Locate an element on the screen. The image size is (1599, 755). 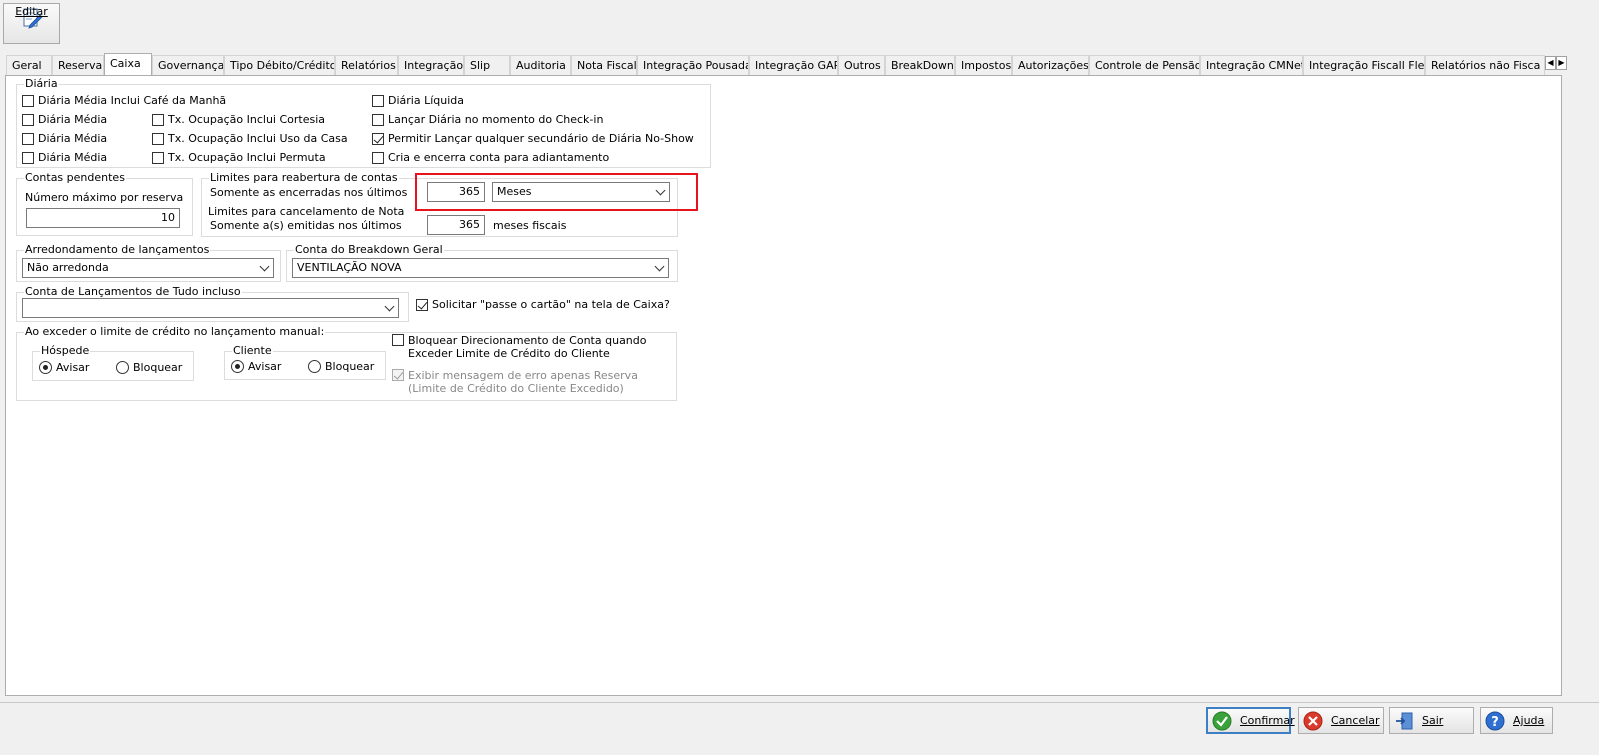
cliente-avisar-radio: Avisar is located at coordinates (256, 366).